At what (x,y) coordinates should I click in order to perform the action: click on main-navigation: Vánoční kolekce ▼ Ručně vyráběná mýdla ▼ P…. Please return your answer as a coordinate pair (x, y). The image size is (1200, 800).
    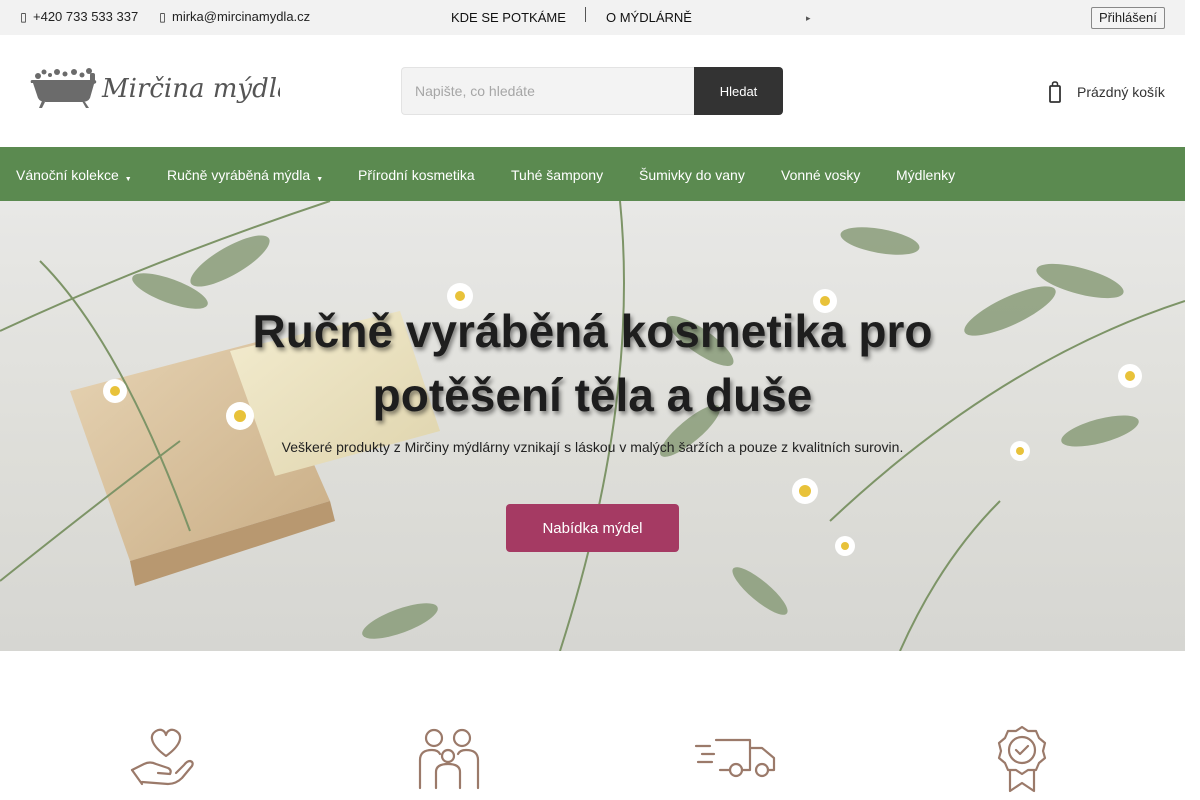
    Looking at the image, I should click on (592, 174).